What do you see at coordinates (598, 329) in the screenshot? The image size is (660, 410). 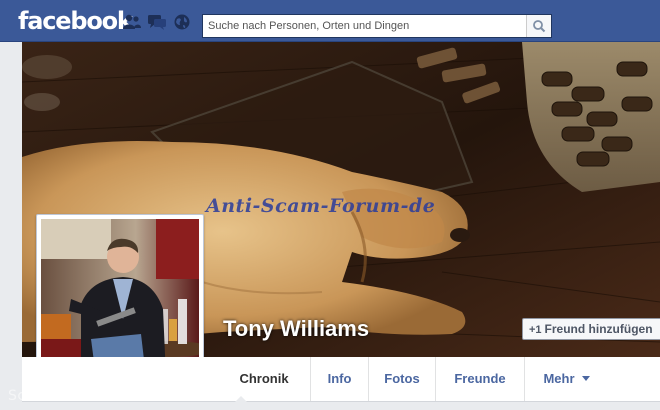 I see `add-friend-label: Freund hinzufügen` at bounding box center [598, 329].